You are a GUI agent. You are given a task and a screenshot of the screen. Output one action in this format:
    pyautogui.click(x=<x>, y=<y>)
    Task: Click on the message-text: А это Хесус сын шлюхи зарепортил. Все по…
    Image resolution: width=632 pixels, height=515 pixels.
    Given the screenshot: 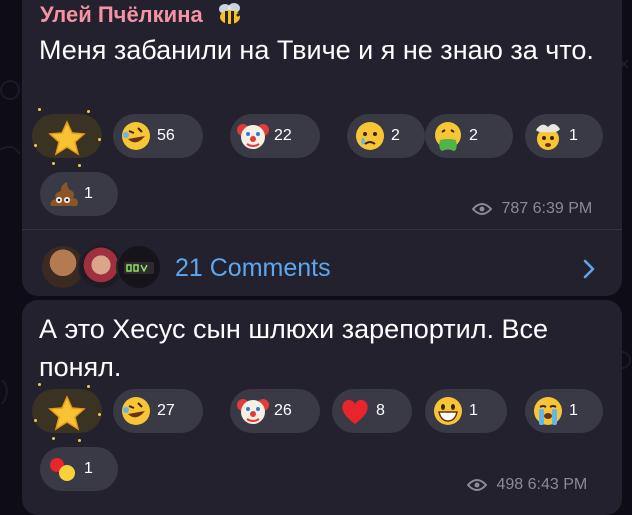 What is the action you would take?
    pyautogui.click(x=293, y=348)
    